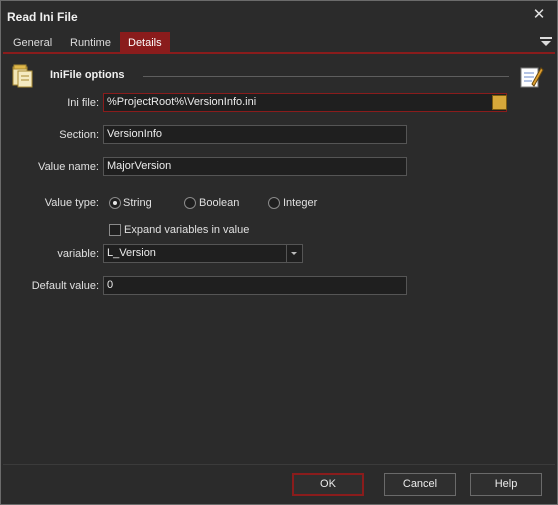  What do you see at coordinates (131, 253) in the screenshot?
I see `variable-value: L_Version` at bounding box center [131, 253].